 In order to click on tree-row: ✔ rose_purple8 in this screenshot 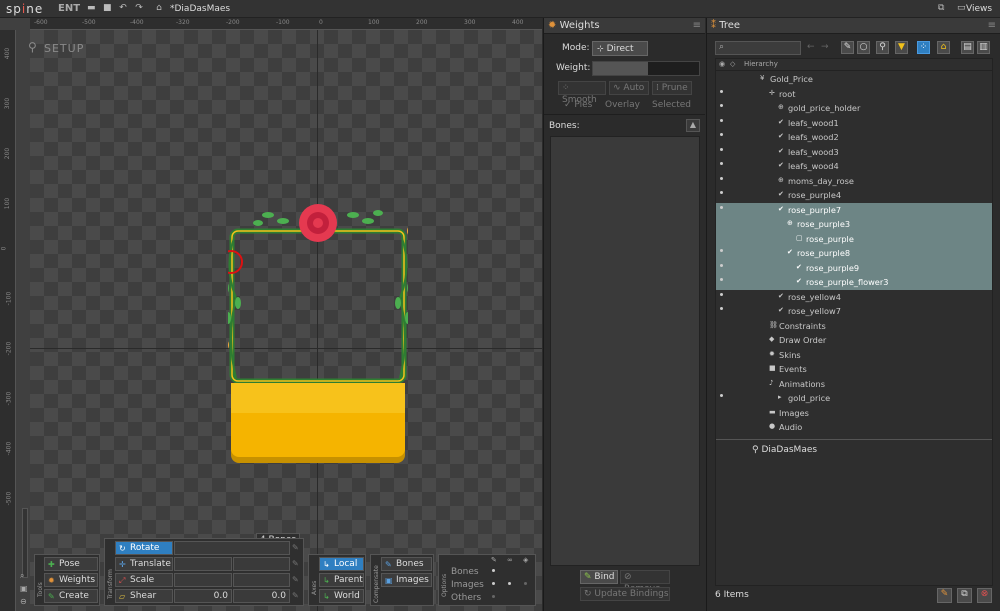, I will do `click(854, 253)`.